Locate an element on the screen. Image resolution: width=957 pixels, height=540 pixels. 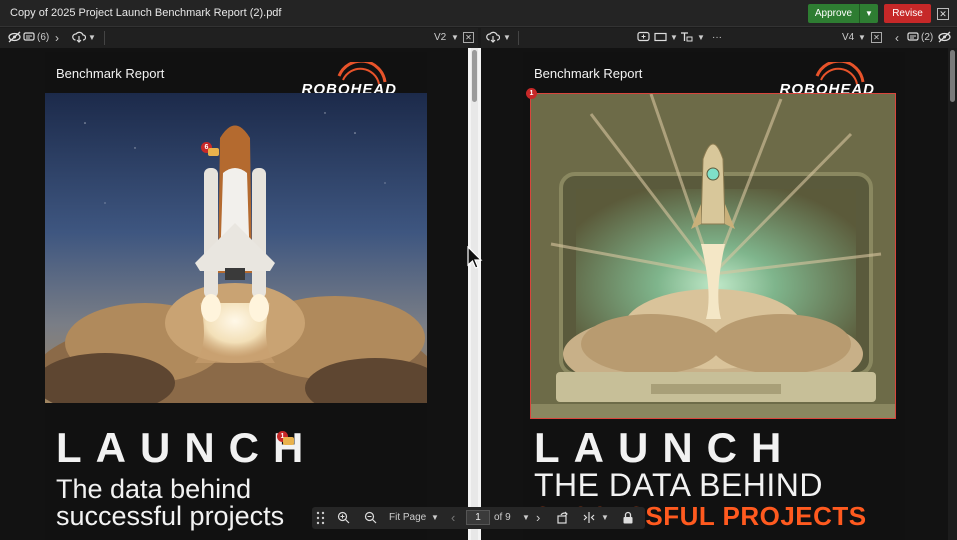
lock-icon is located at coordinates (628, 520).